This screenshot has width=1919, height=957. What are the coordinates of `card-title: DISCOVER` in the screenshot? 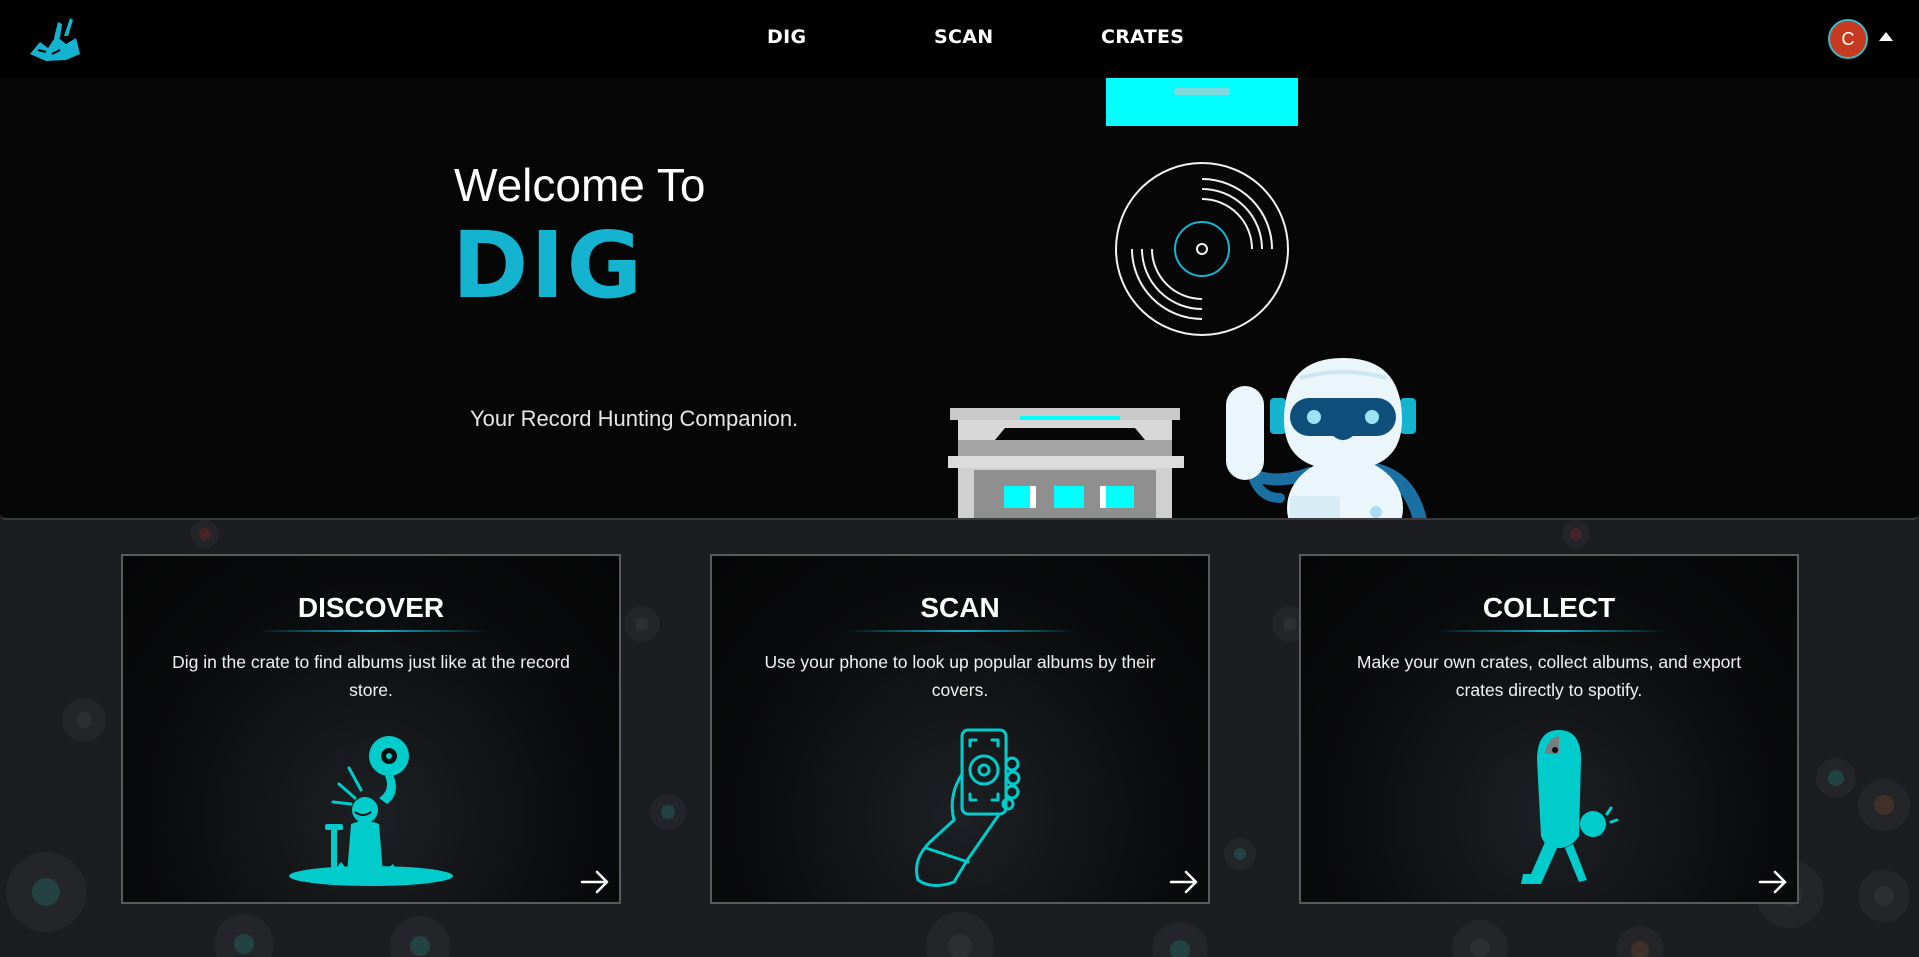 It's located at (371, 607).